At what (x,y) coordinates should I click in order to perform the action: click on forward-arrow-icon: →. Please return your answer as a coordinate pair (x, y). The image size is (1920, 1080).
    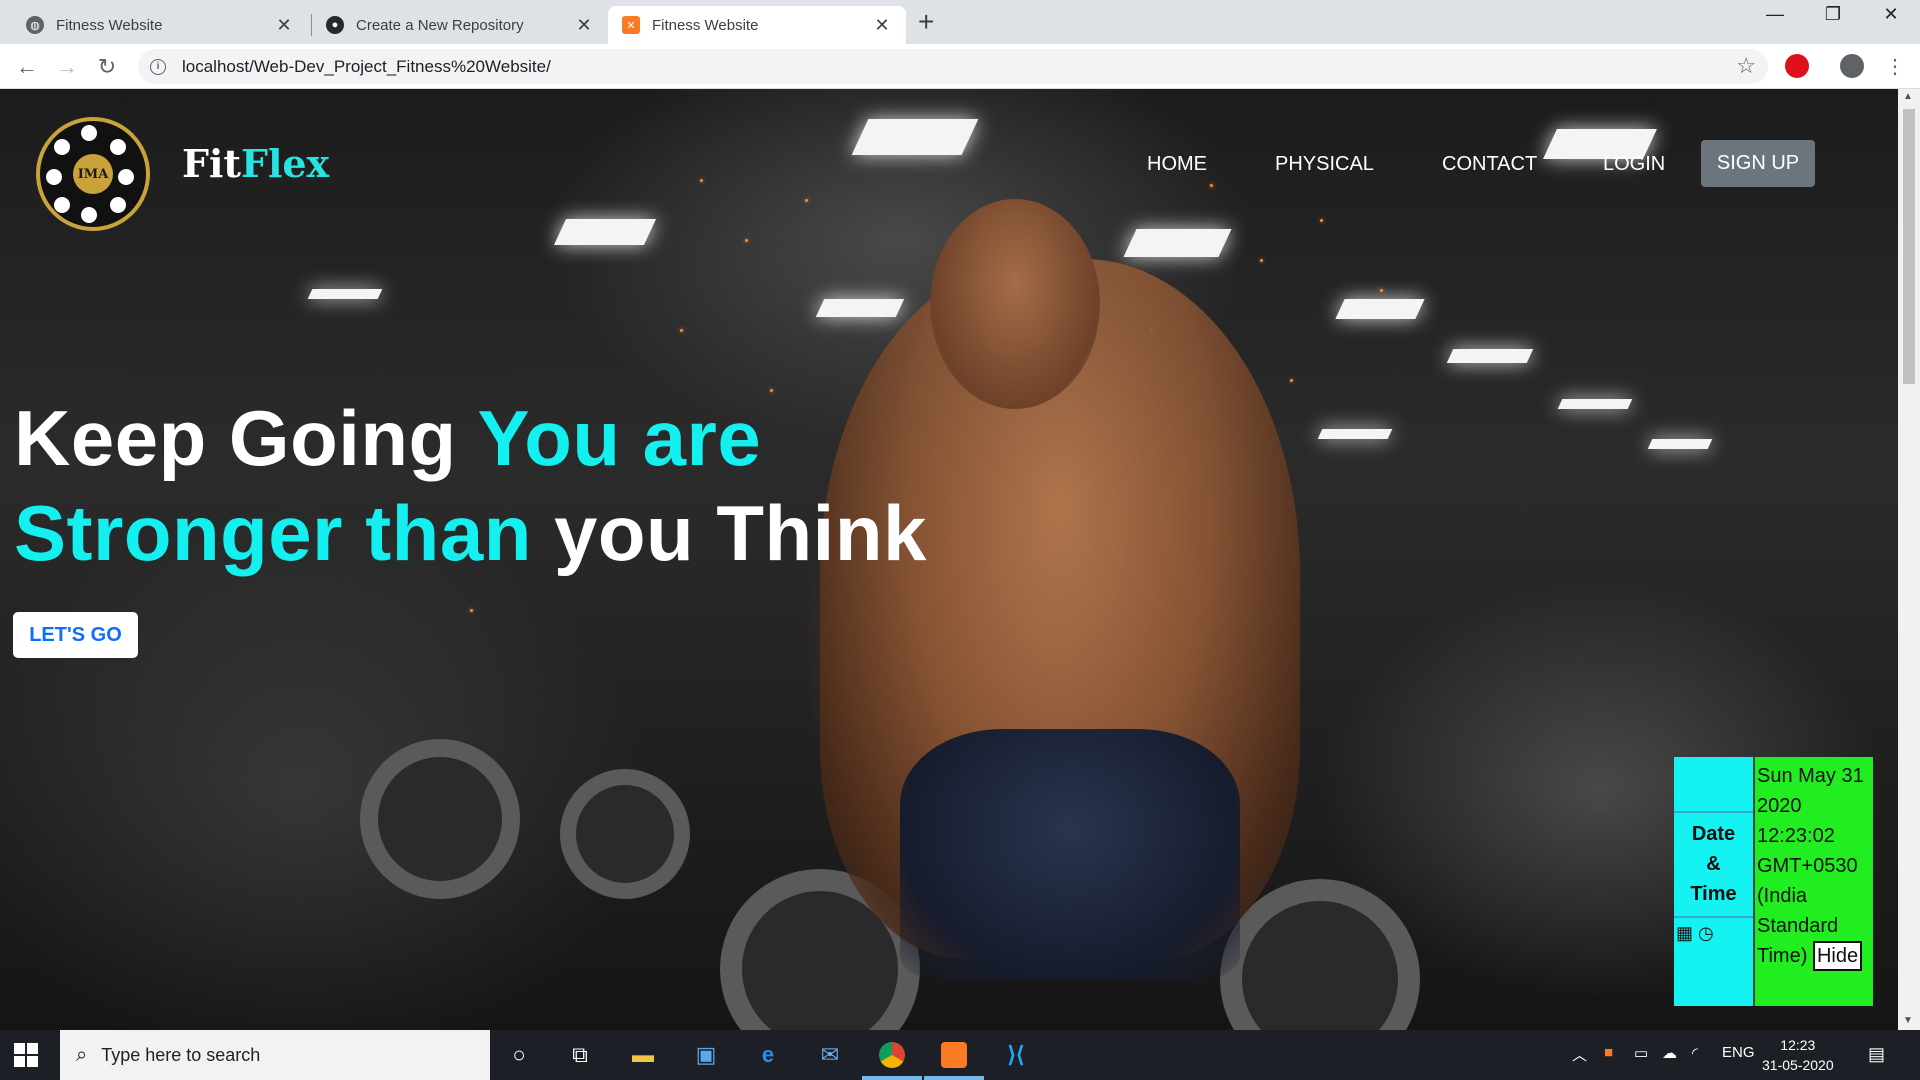
    Looking at the image, I should click on (67, 67).